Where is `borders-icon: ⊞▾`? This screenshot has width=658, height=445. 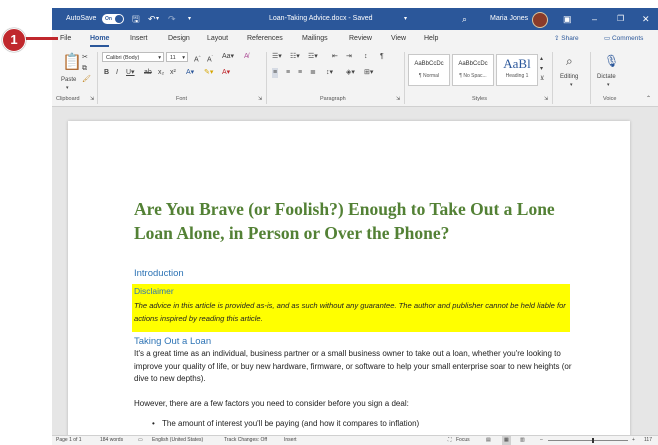 borders-icon: ⊞▾ is located at coordinates (368, 73).